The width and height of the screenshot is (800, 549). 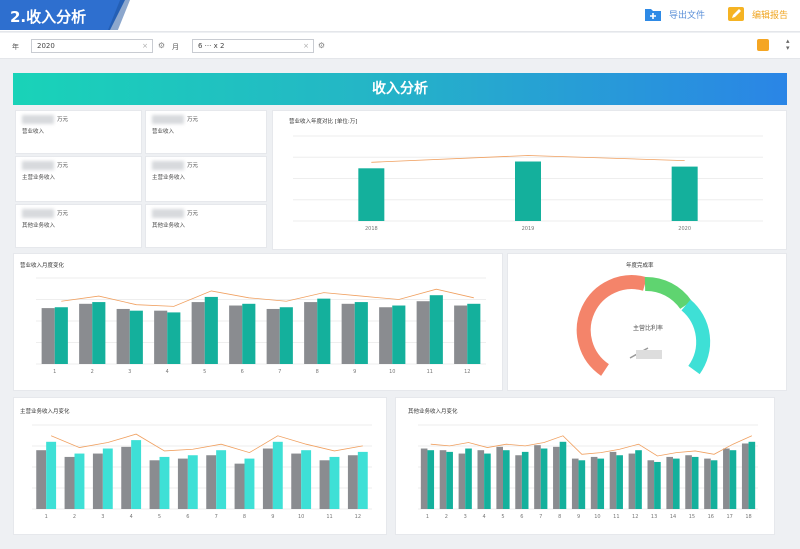 I want to click on x-tick-label: 10, so click(x=301, y=517).